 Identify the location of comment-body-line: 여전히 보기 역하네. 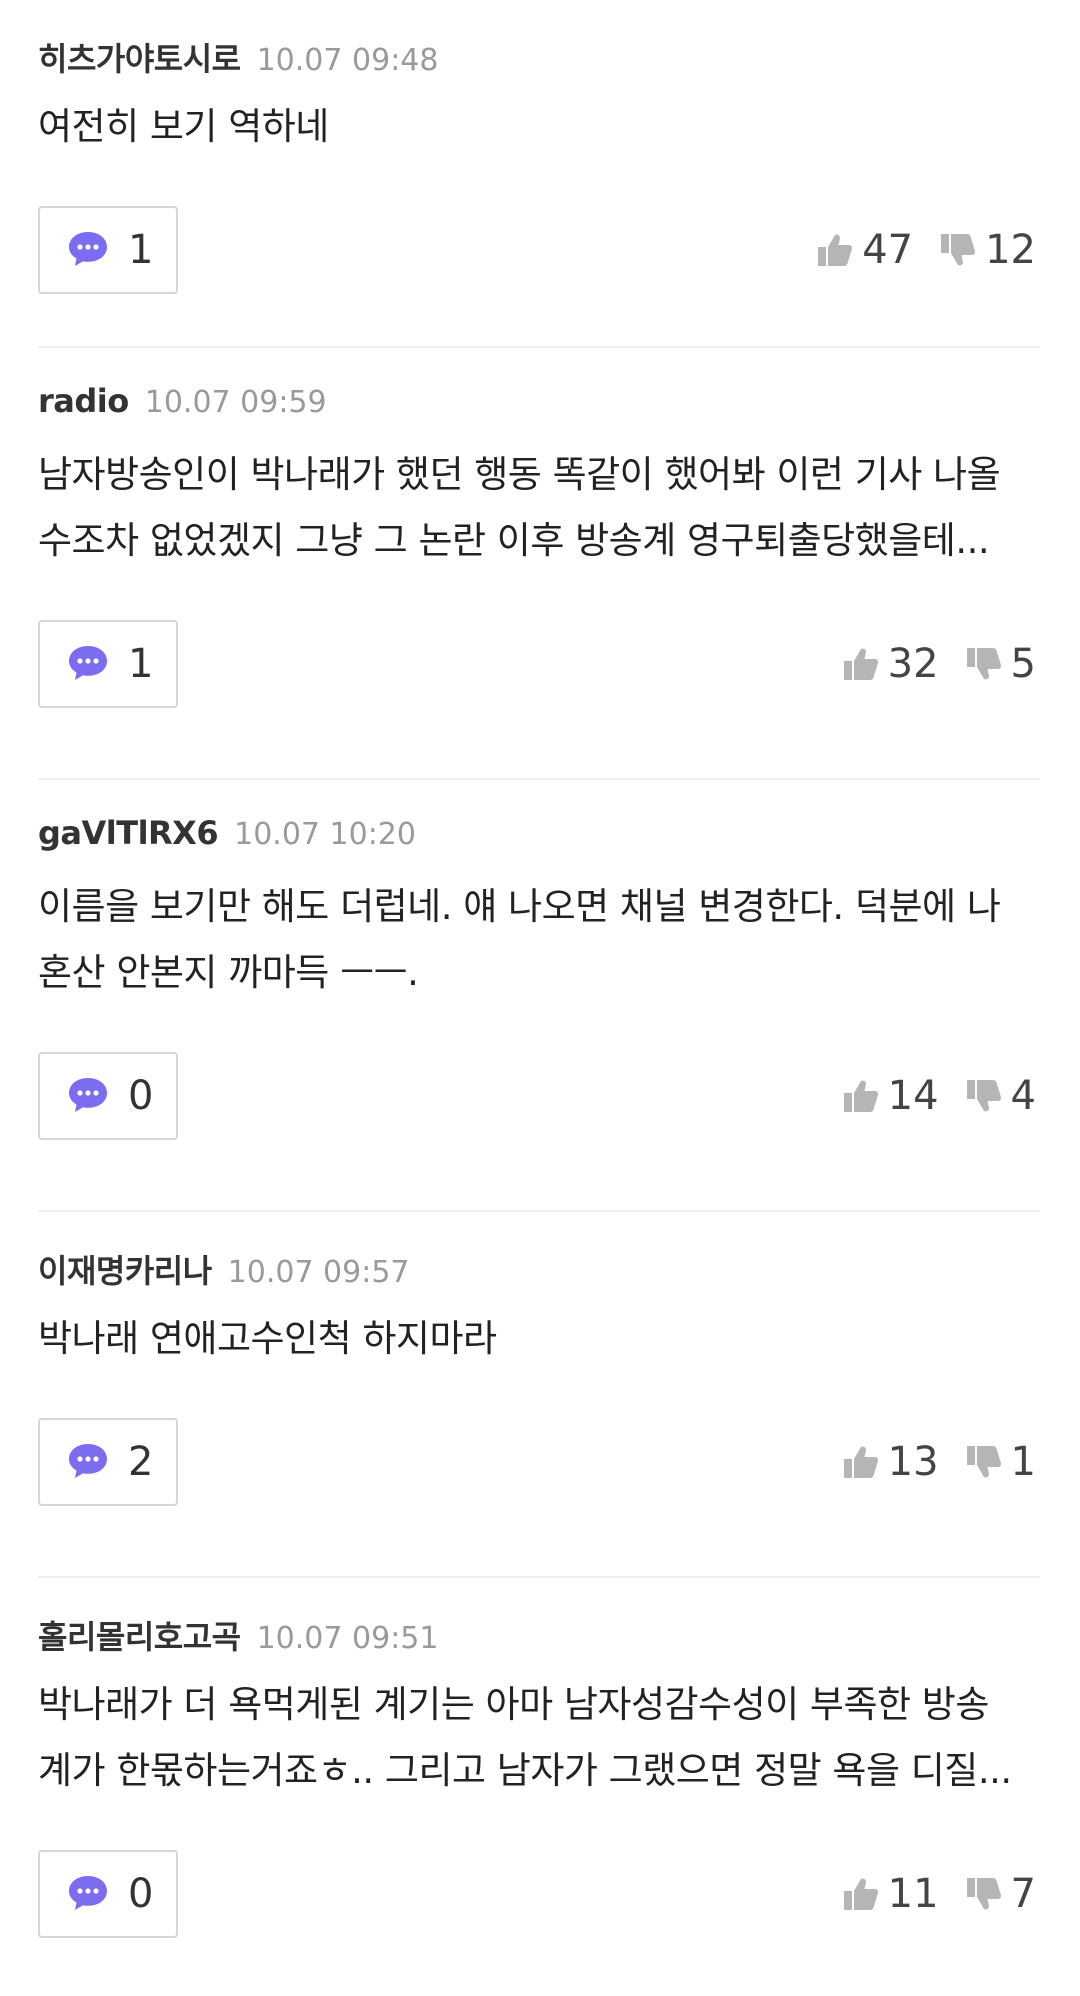
(183, 126).